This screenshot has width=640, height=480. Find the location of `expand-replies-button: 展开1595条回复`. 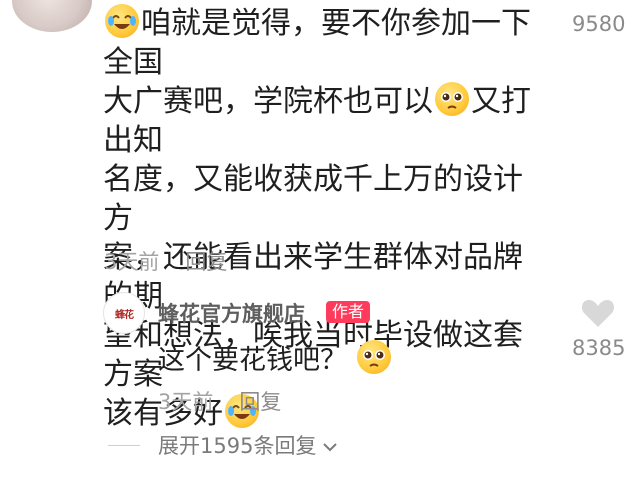

expand-replies-button: 展开1595条回复 is located at coordinates (248, 445).